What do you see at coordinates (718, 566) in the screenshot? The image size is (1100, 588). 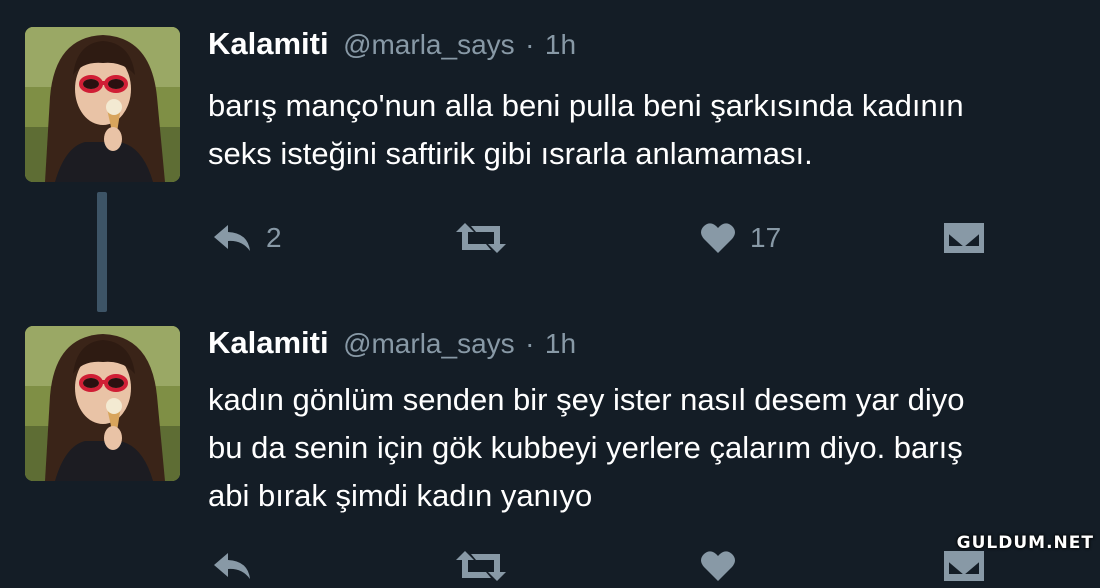 I see `like-button` at bounding box center [718, 566].